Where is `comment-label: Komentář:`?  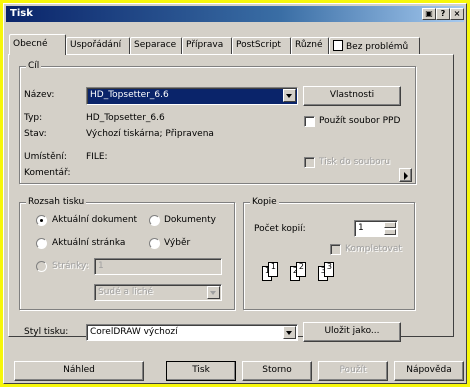
comment-label: Komentář: is located at coordinates (47, 173).